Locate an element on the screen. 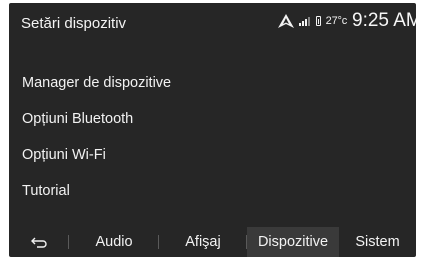  temperature-readout: 27°c is located at coordinates (336, 21).